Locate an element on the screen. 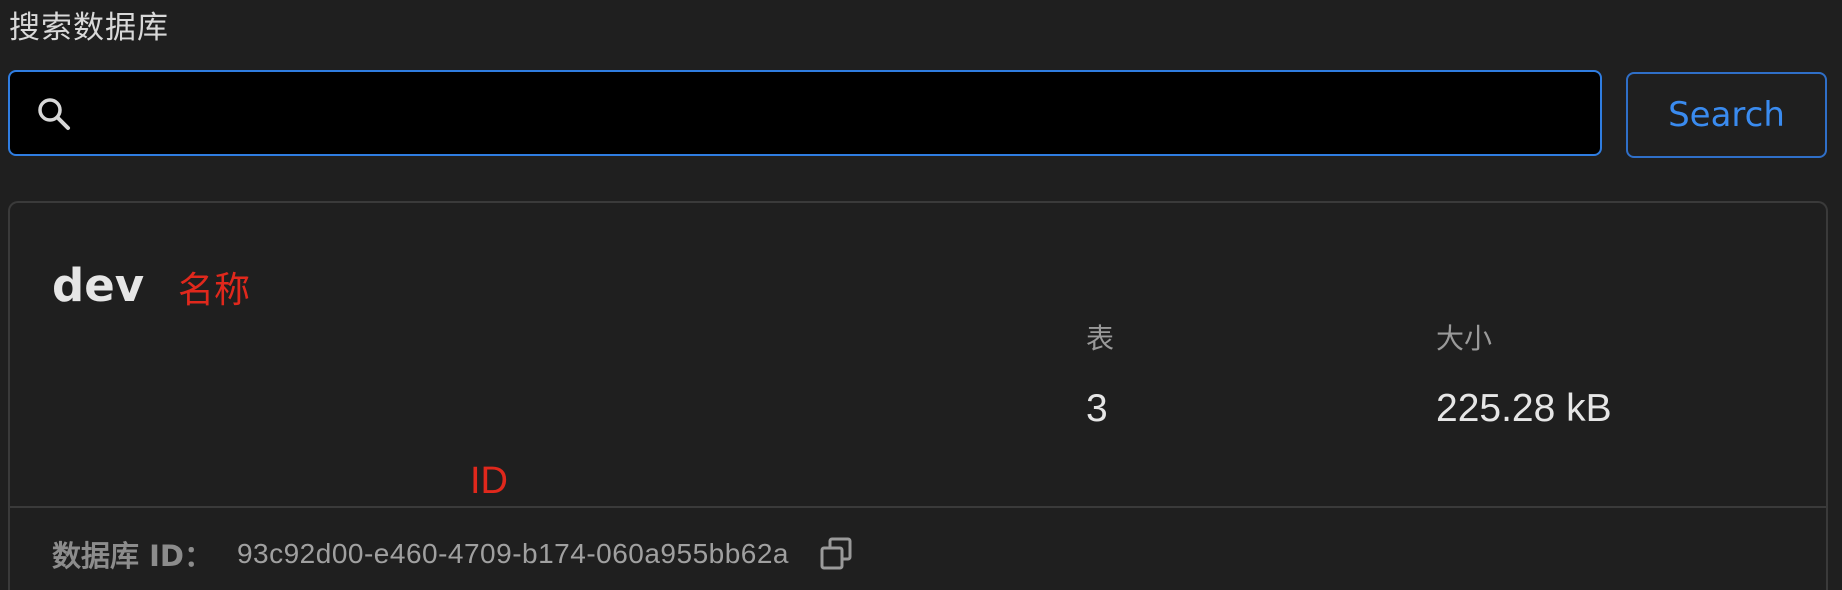  annotation-name-note: 名称 is located at coordinates (214, 290).